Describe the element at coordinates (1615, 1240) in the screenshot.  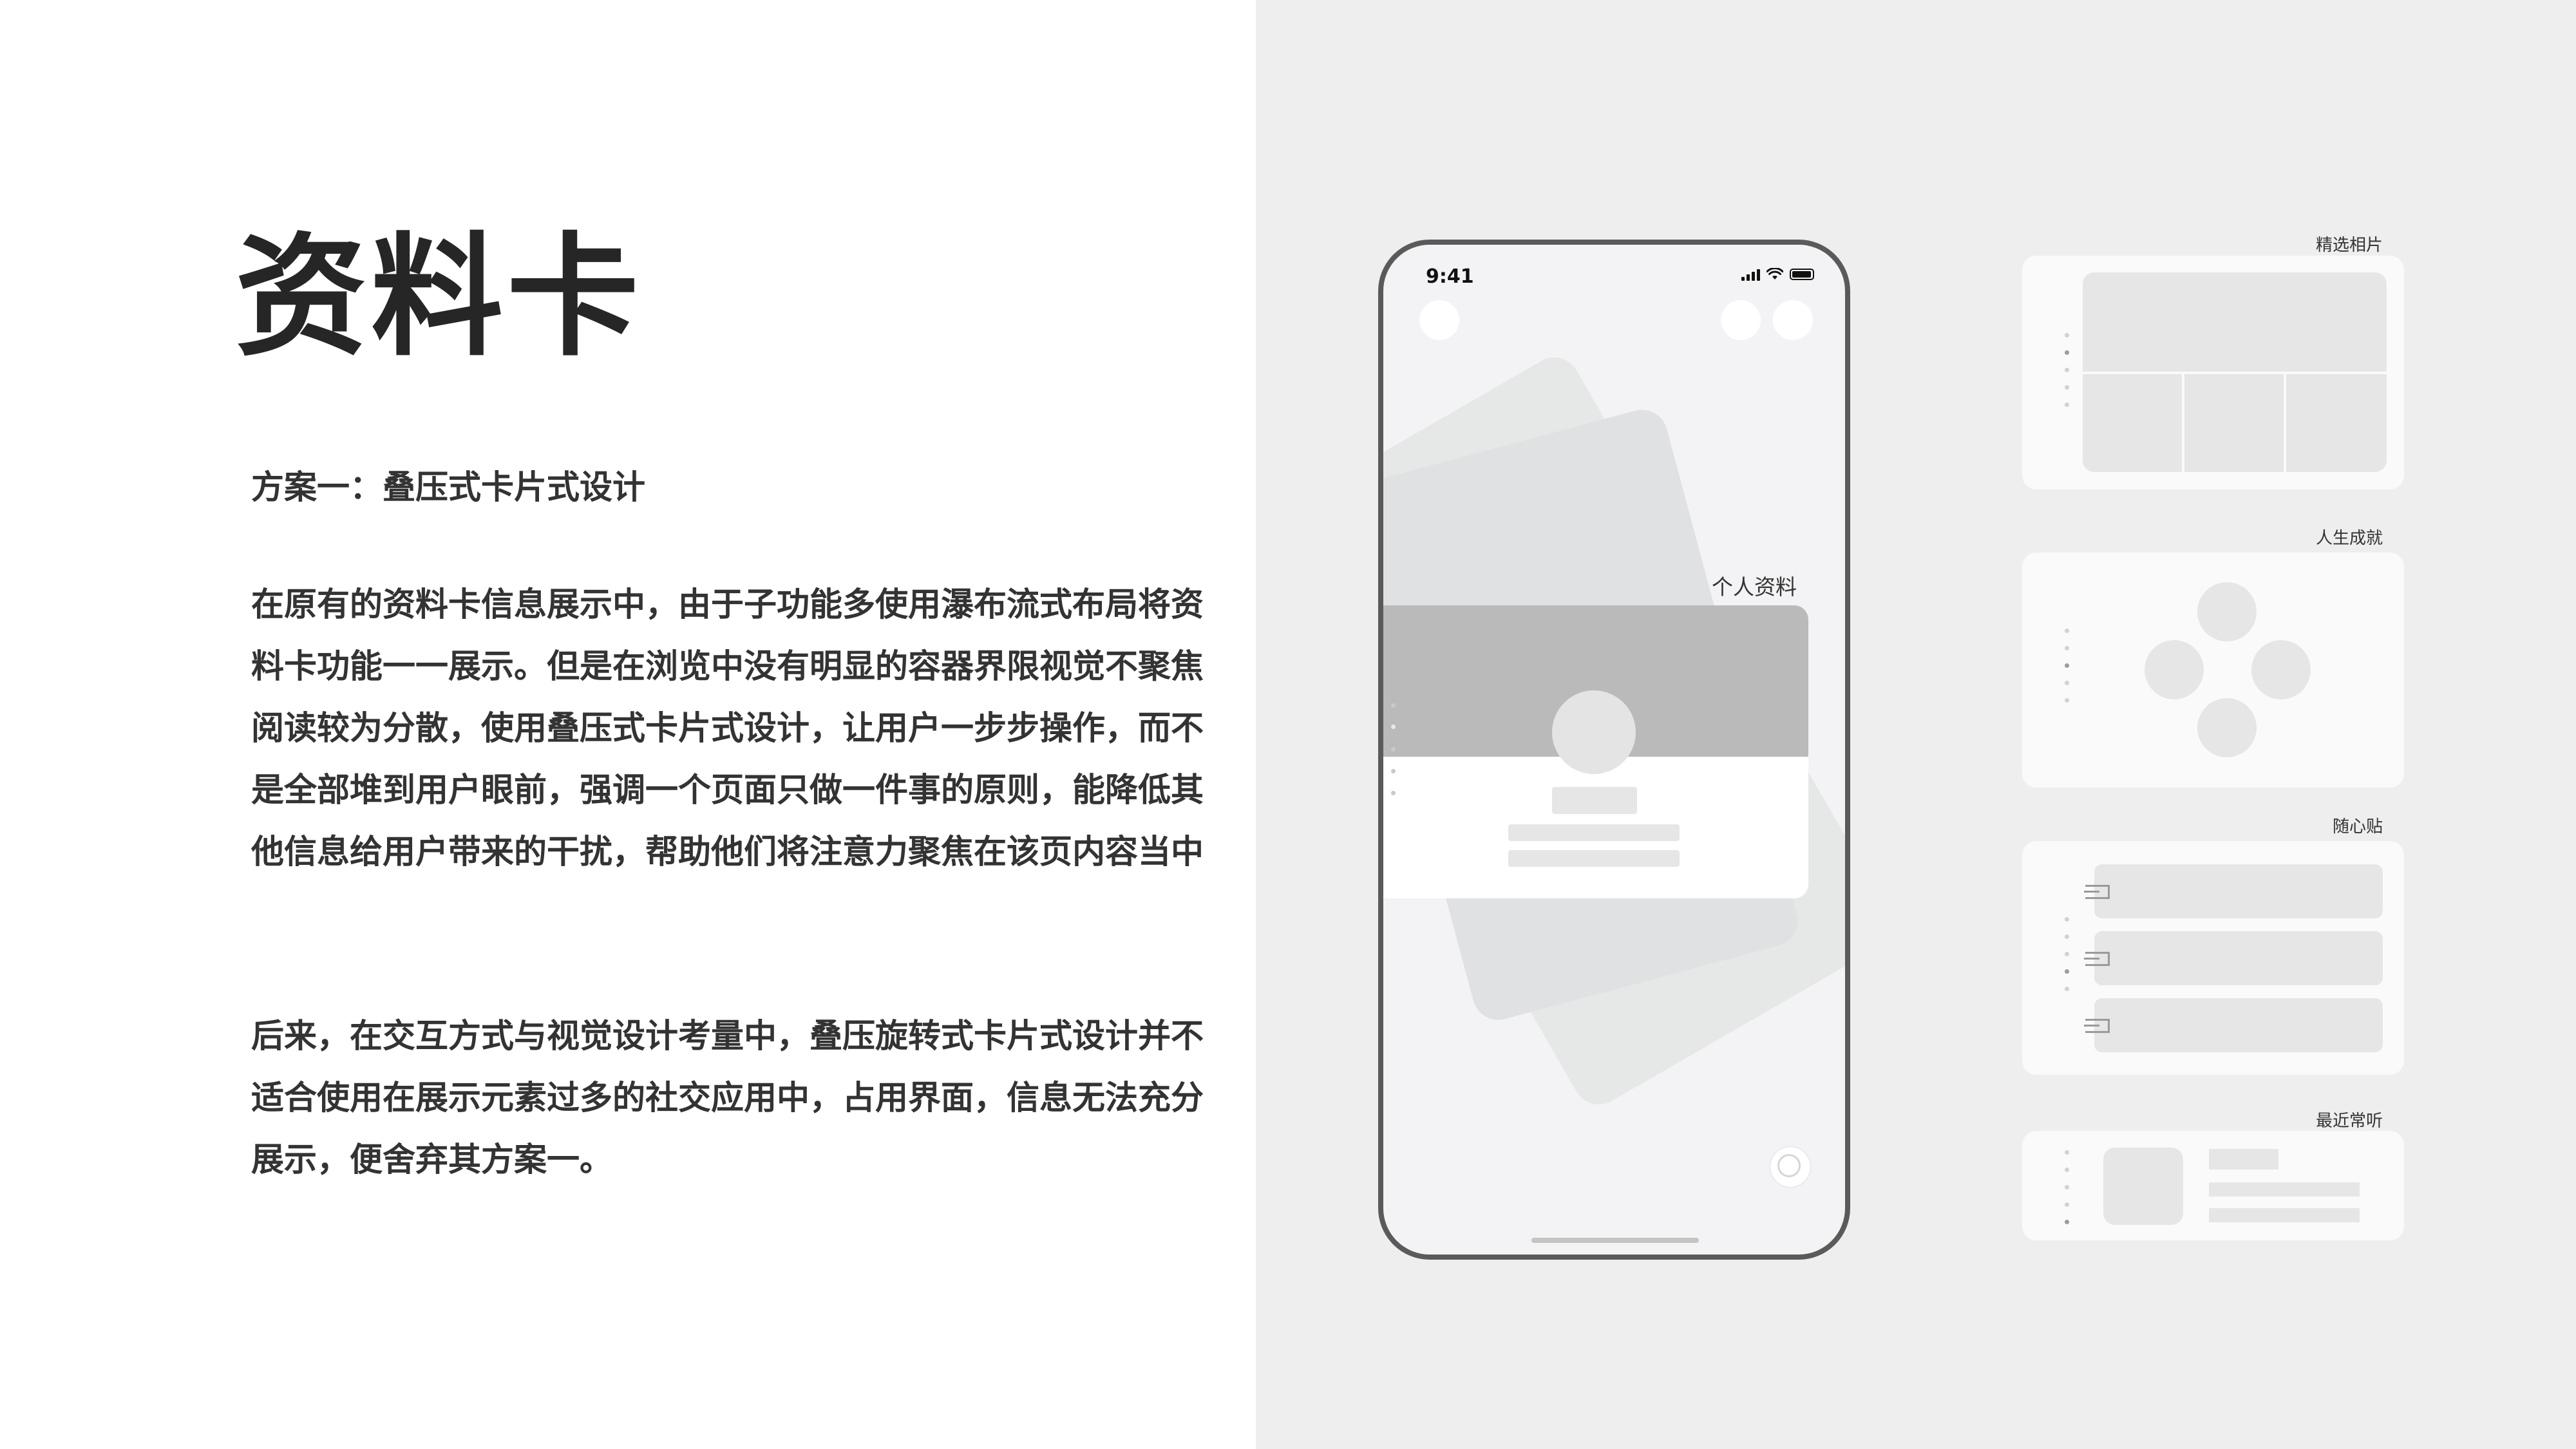
I see `home-indicator` at that location.